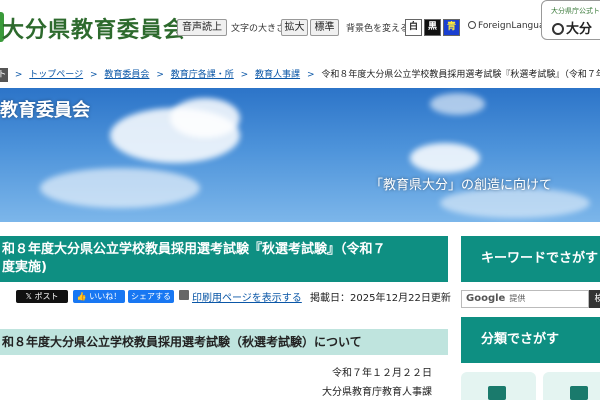 Image resolution: width=600 pixels, height=400 pixels. I want to click on search-button: 検, so click(594, 299).